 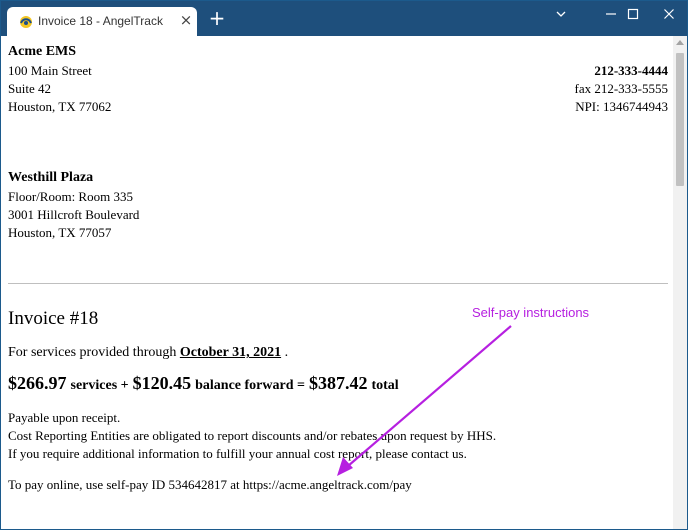 What do you see at coordinates (344, 18) in the screenshot?
I see `title-bar: Invoice 18 - AngelTrack × +` at bounding box center [344, 18].